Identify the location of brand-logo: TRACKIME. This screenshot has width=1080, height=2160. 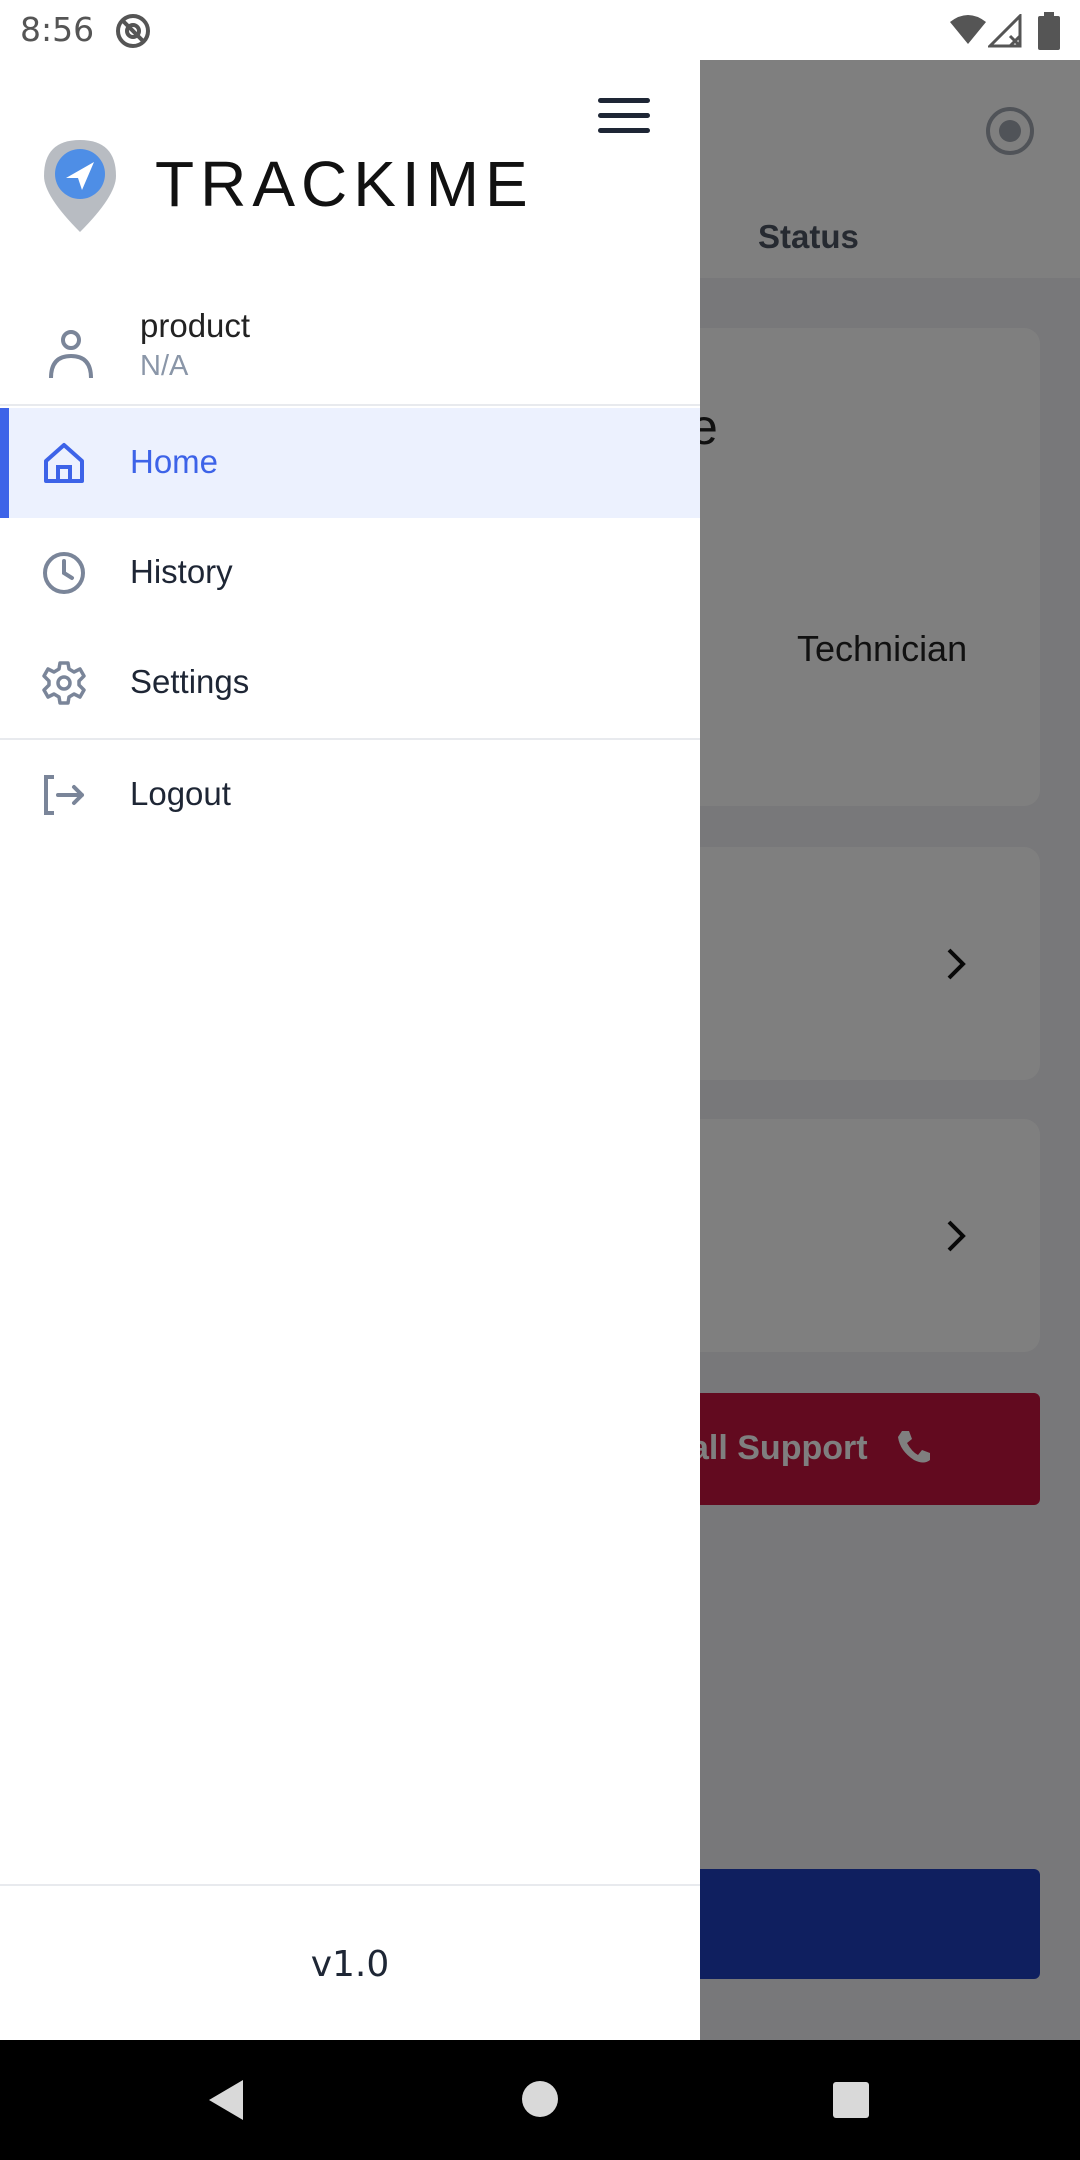
(344, 184).